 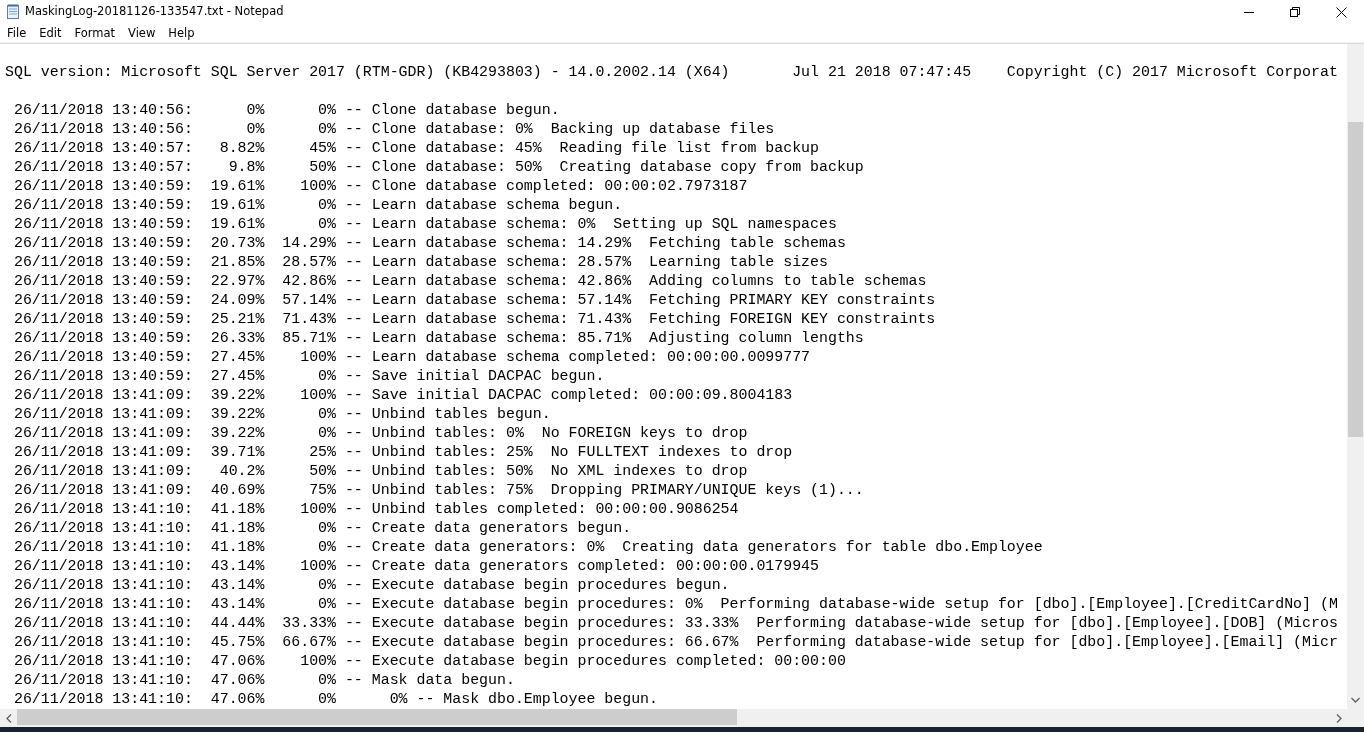 I want to click on text-line: 26/11/2018 13:40:57: 9.8% 50% -- Clone database: 50% Creating database copy from backup, so click(x=438, y=167).